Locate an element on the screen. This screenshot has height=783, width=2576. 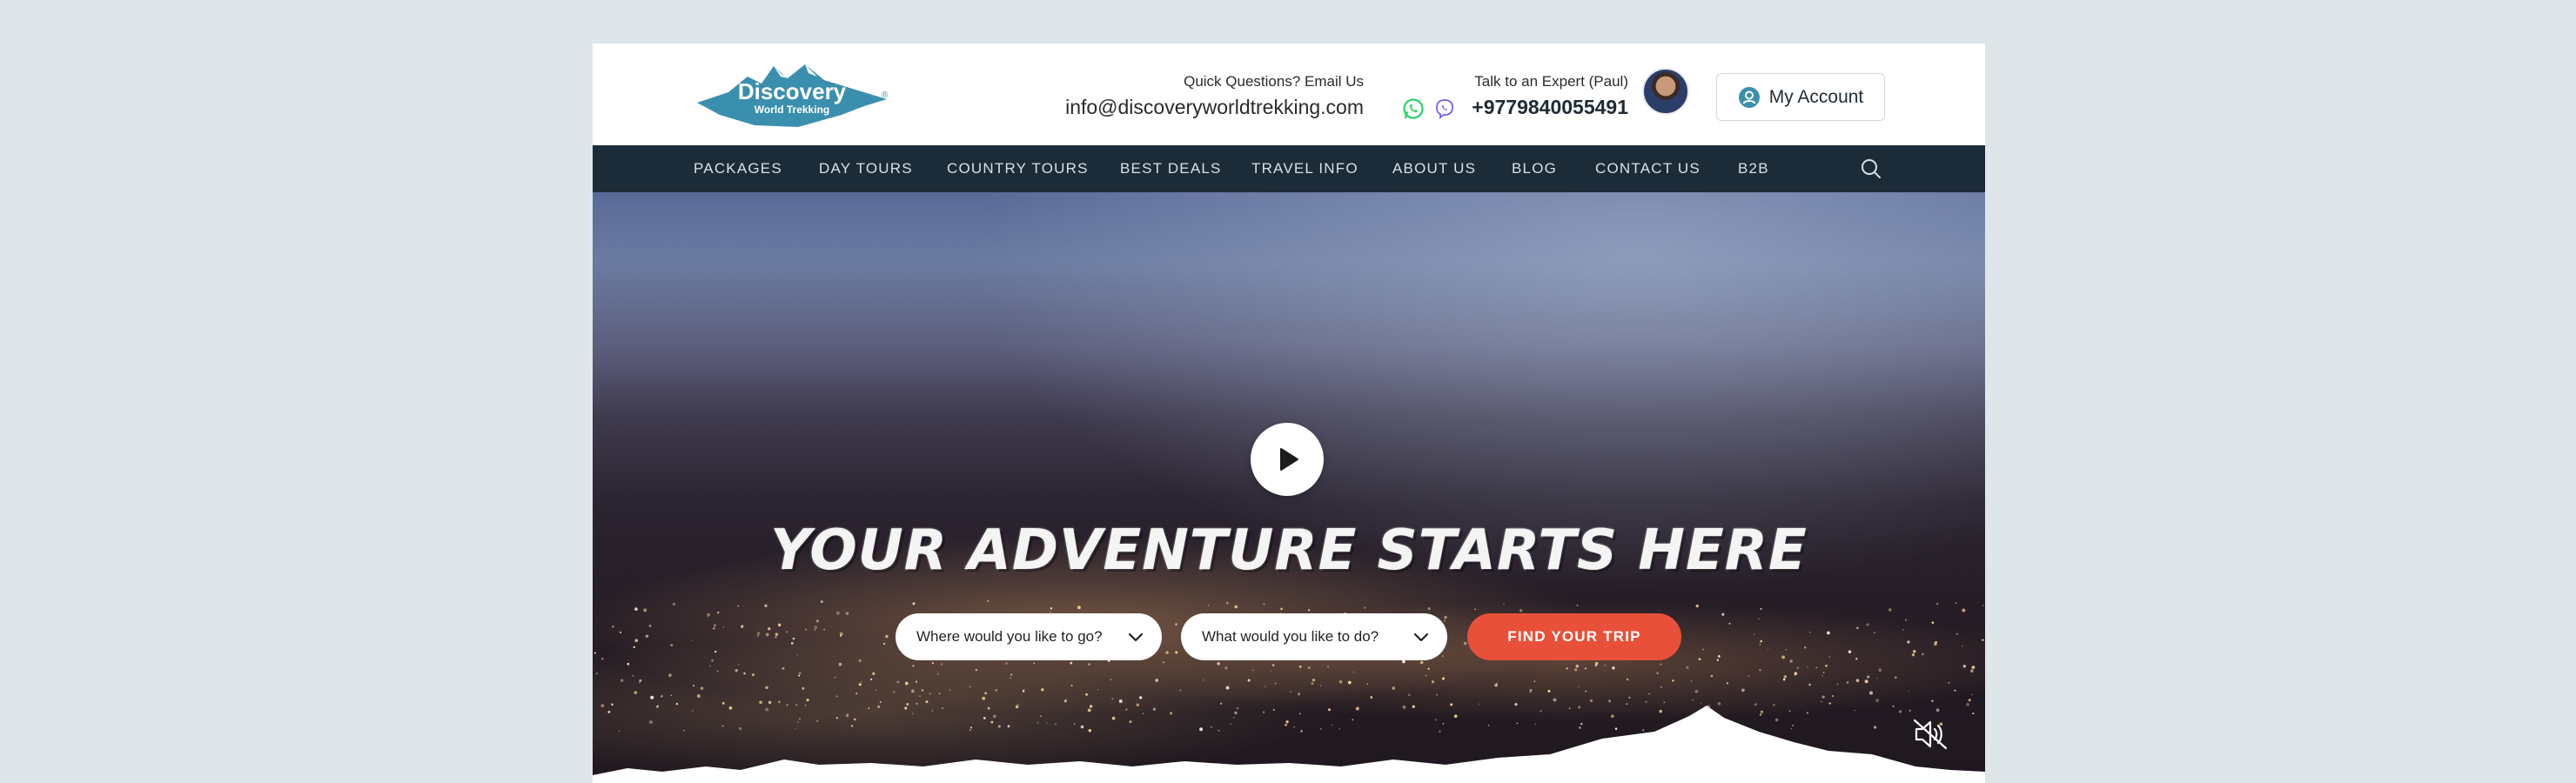
nav-item-travel-info: TRAVEL INFO is located at coordinates (1305, 168).